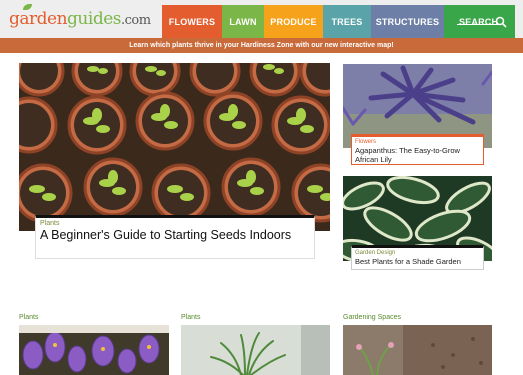 This screenshot has height=375, width=523. I want to click on gardening-space-image, so click(417, 350).